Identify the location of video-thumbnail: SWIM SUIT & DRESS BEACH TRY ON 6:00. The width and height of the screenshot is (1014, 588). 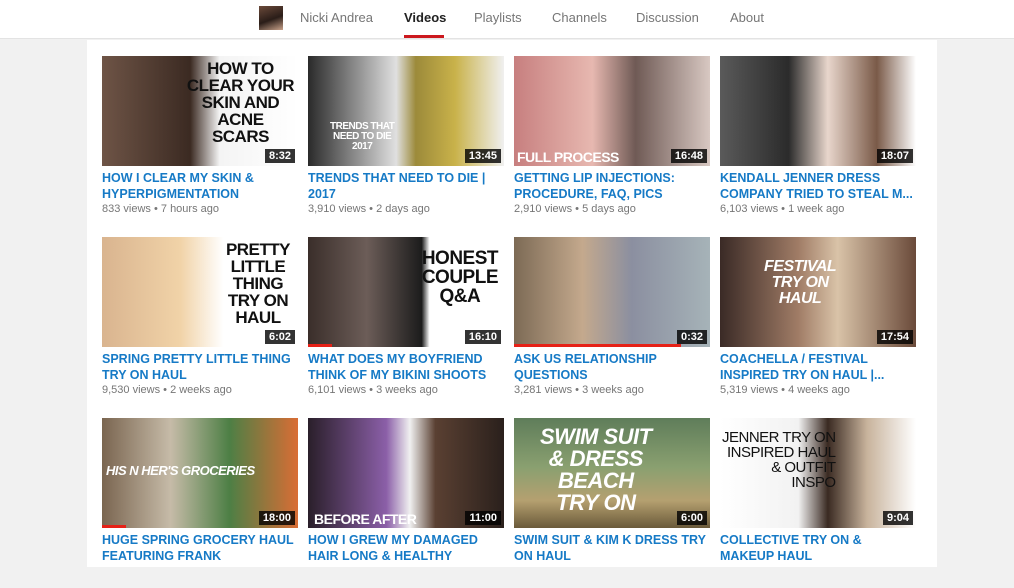
(612, 473).